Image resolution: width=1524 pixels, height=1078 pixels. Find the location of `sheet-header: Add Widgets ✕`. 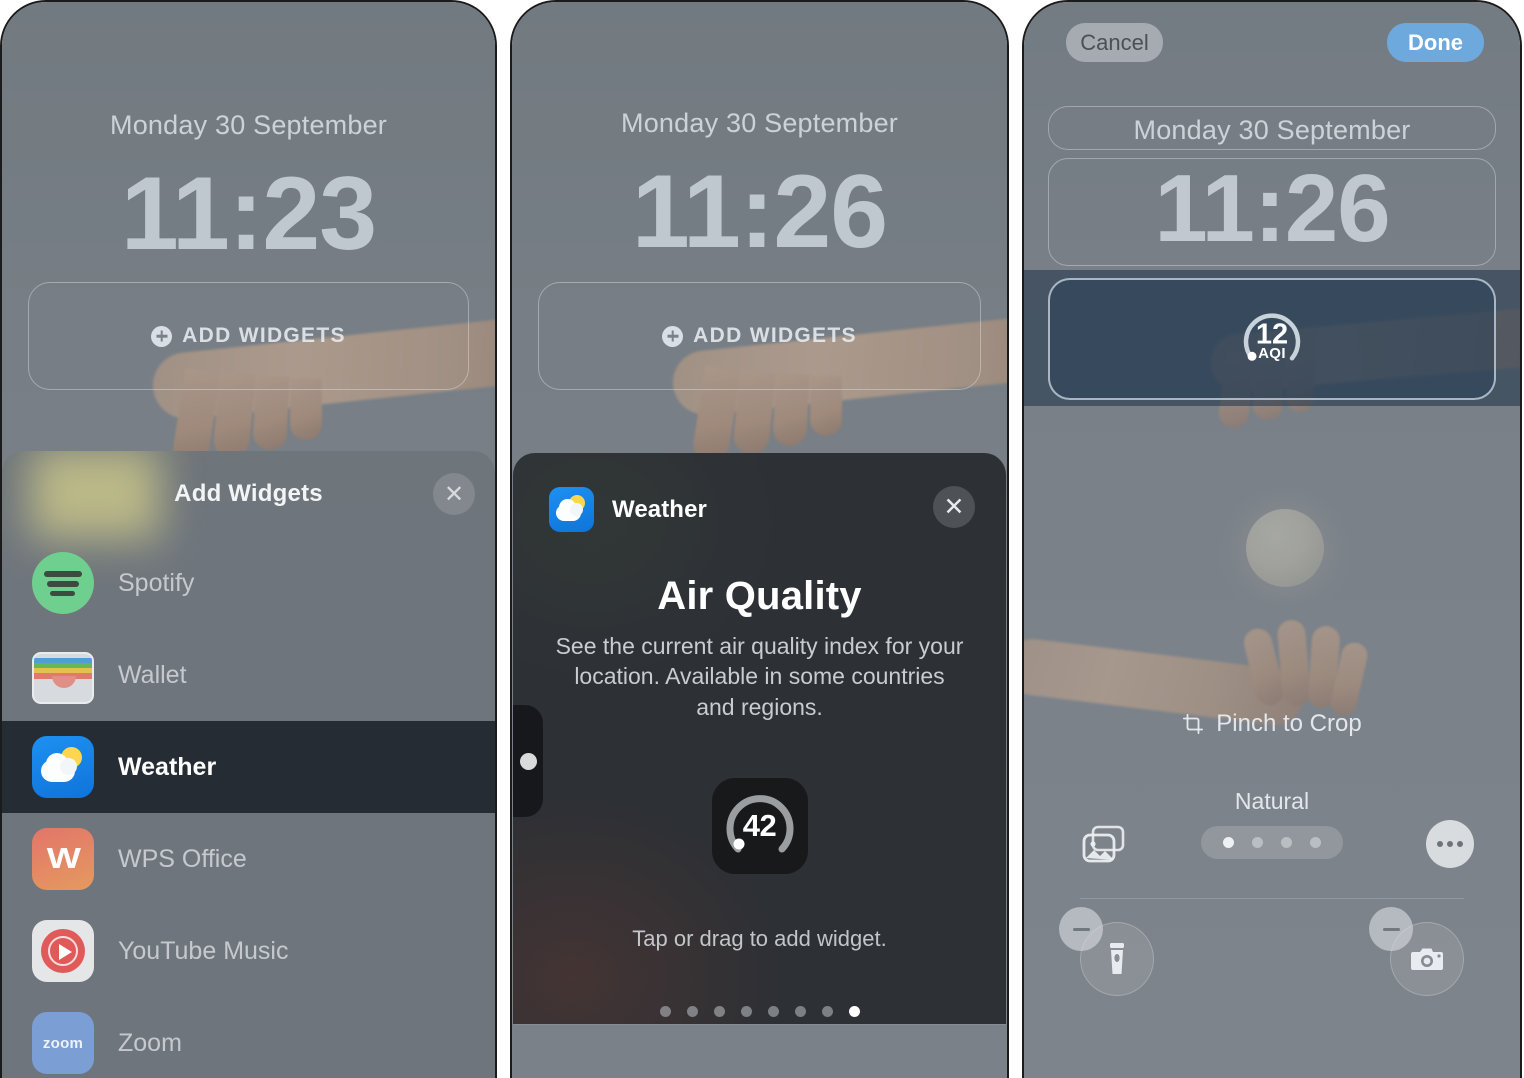

sheet-header: Add Widgets ✕ is located at coordinates (248, 494).